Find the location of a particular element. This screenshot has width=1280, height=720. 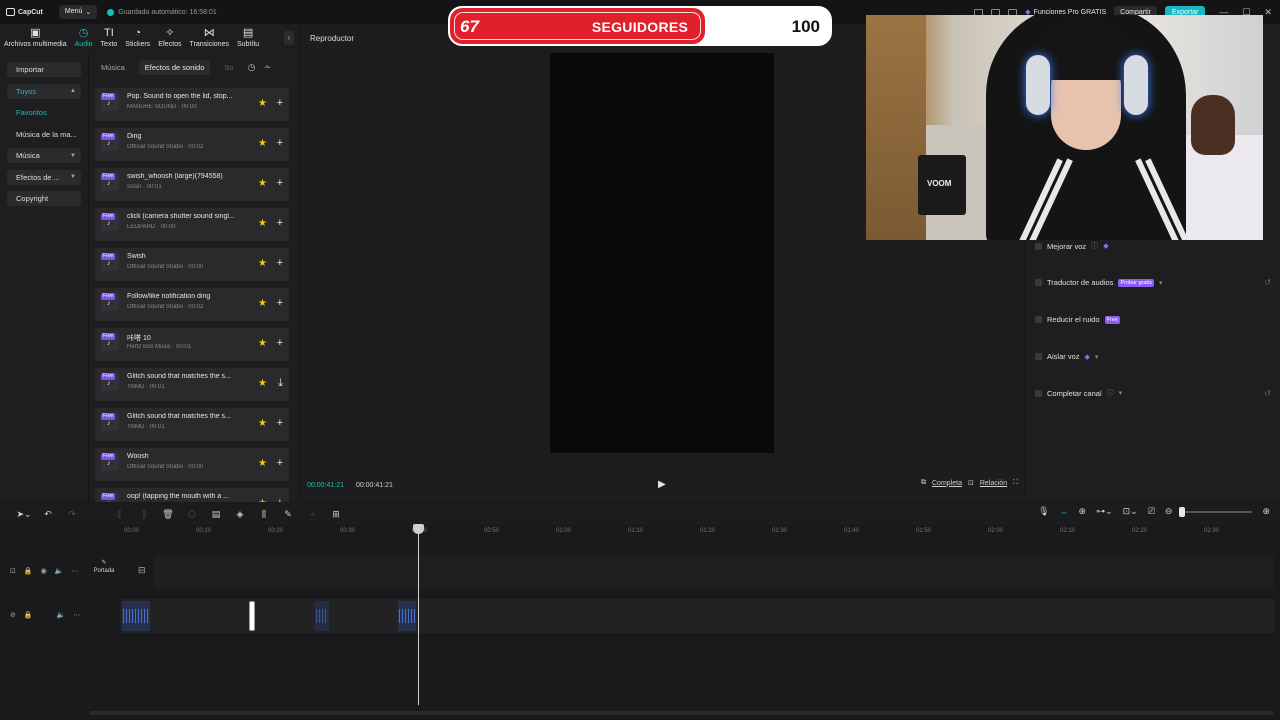

redo-icon: ↷ is located at coordinates (72, 514).